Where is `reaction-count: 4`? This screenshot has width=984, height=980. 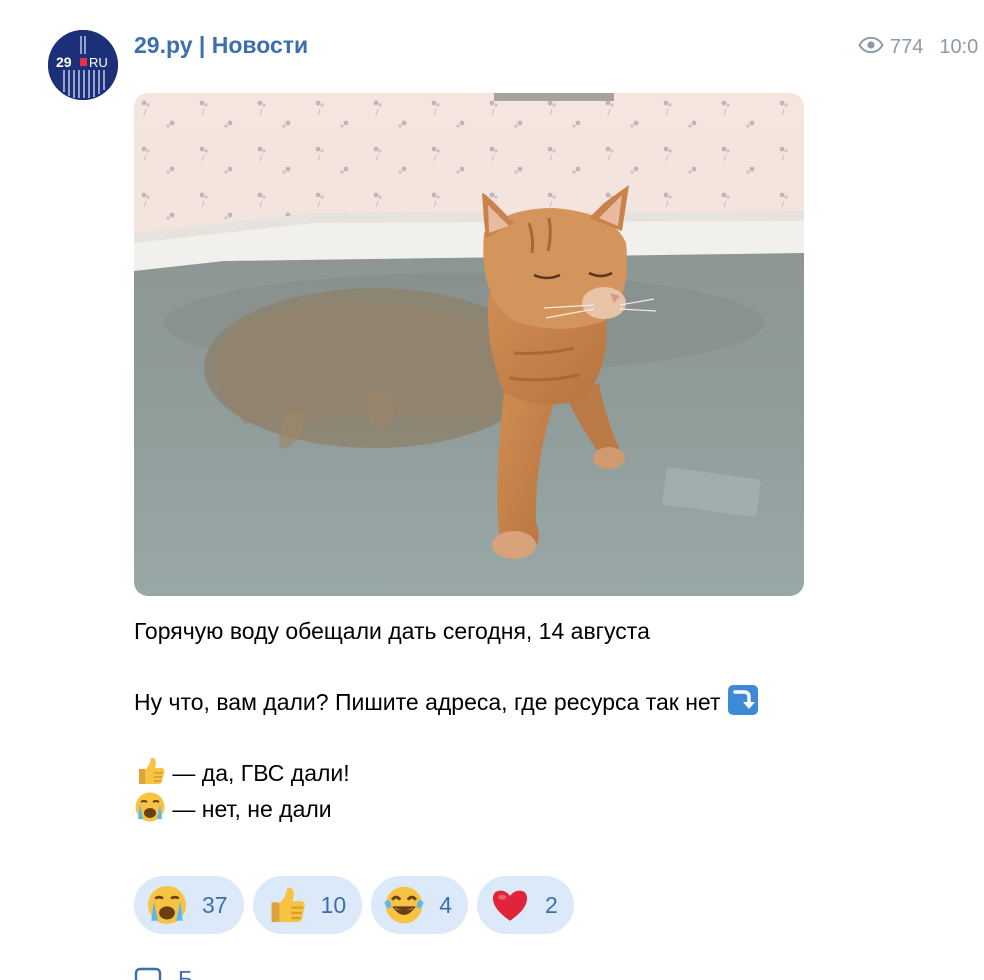
reaction-count: 4 is located at coordinates (445, 904).